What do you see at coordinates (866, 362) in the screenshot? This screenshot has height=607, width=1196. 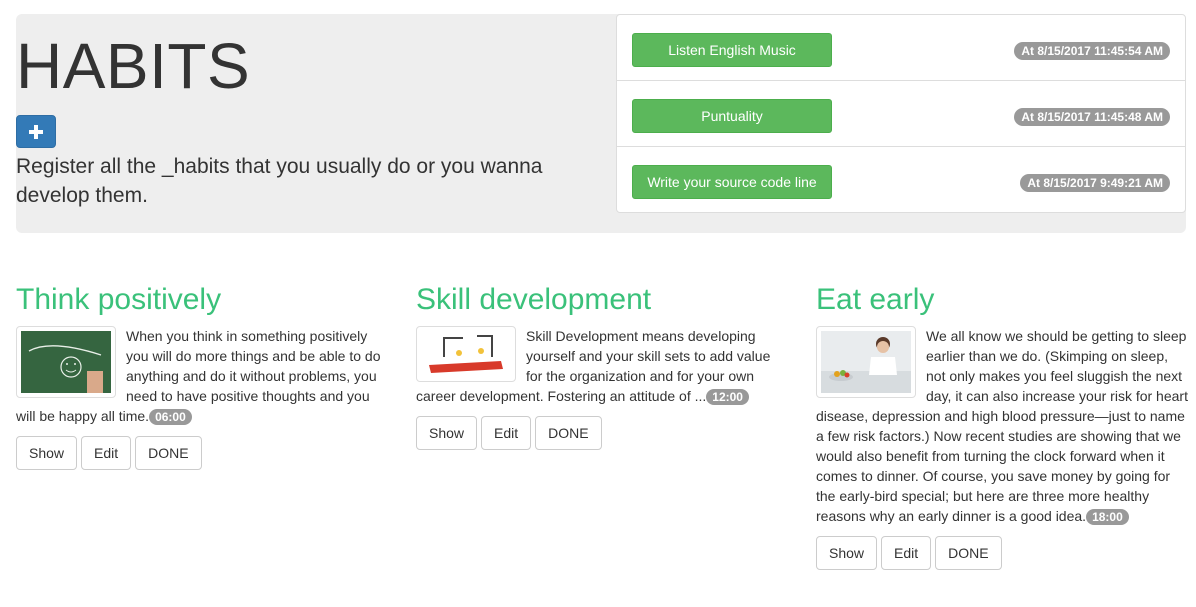 I see `woman-eating-image` at bounding box center [866, 362].